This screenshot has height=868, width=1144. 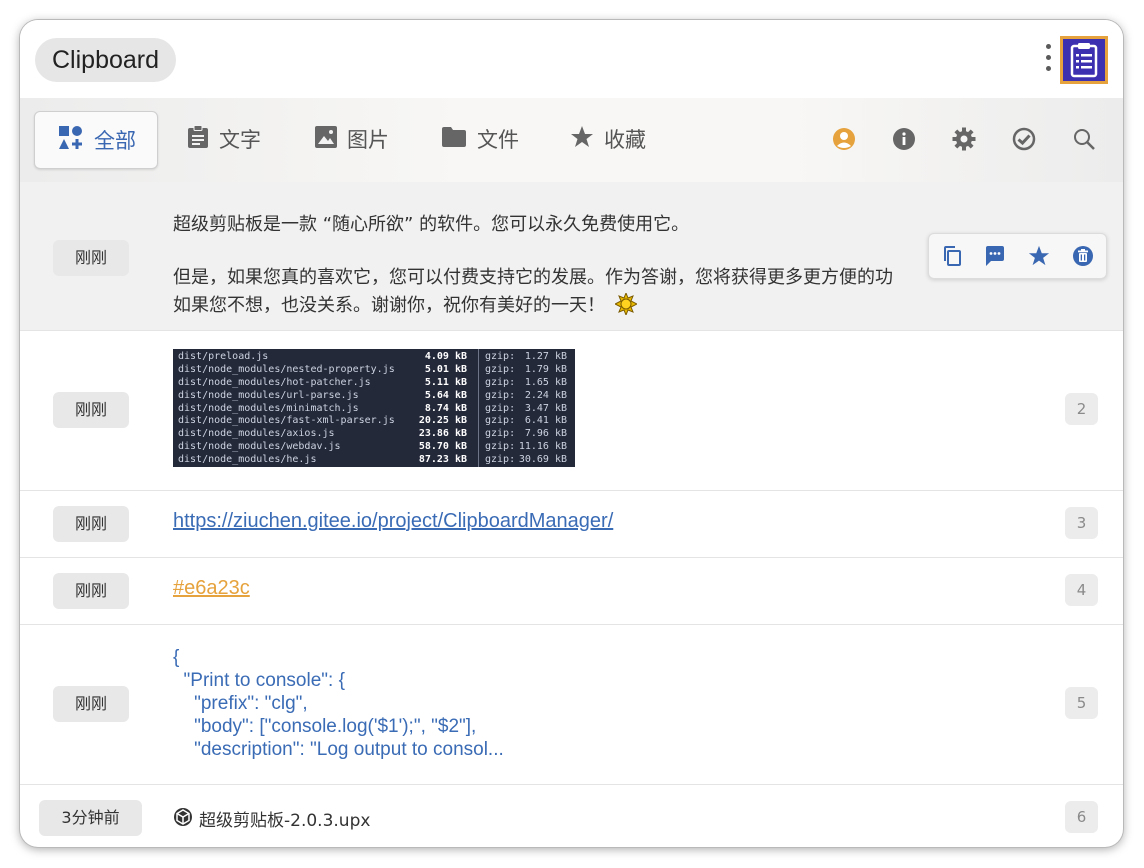 I want to click on terminal-gsize: 2.24 kB, so click(x=545, y=395).